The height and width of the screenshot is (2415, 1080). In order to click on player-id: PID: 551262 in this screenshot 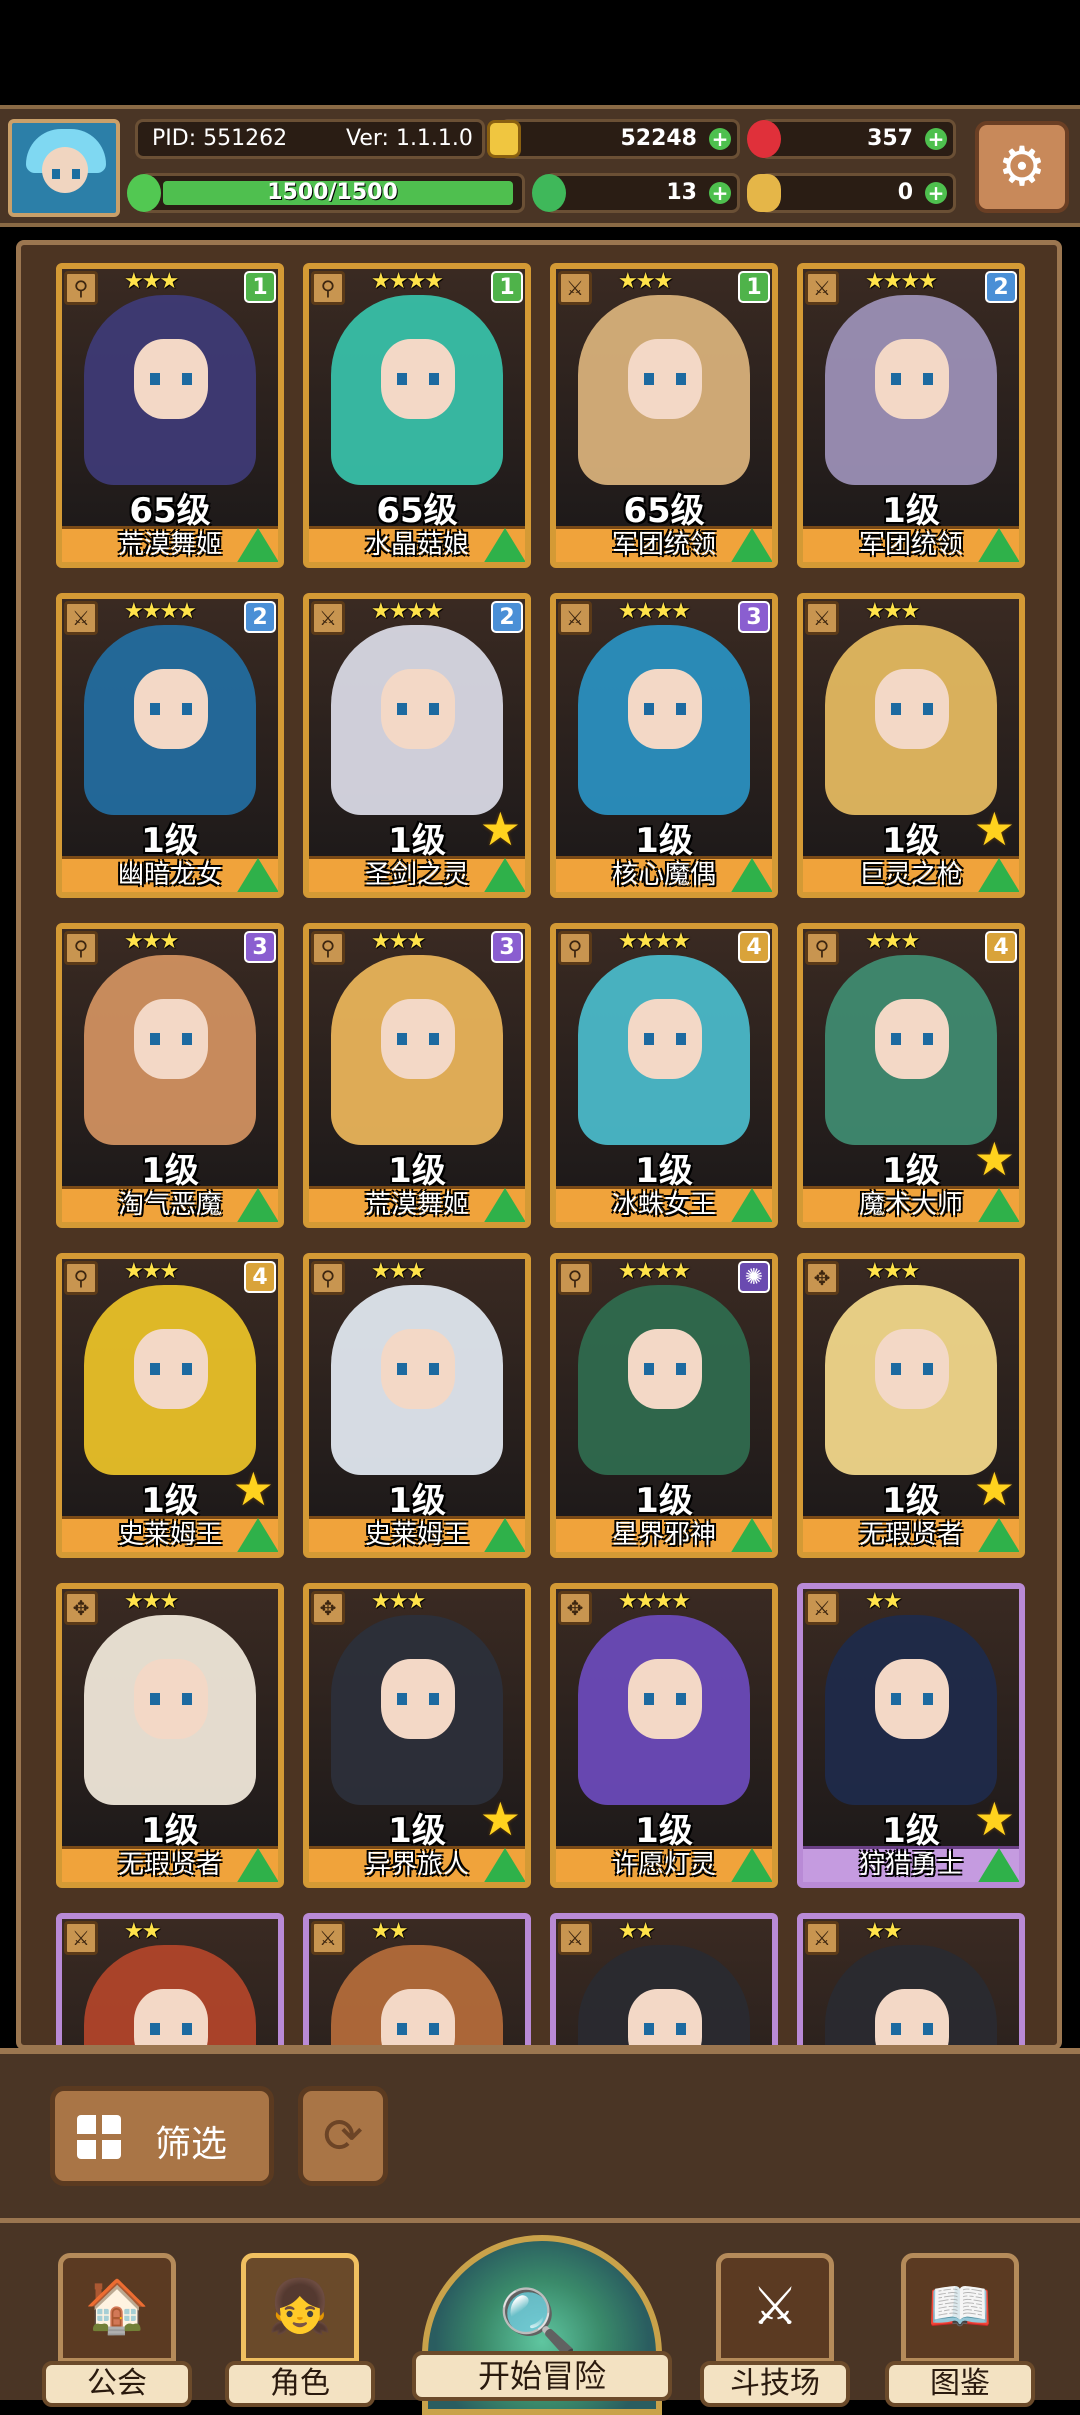, I will do `click(220, 138)`.